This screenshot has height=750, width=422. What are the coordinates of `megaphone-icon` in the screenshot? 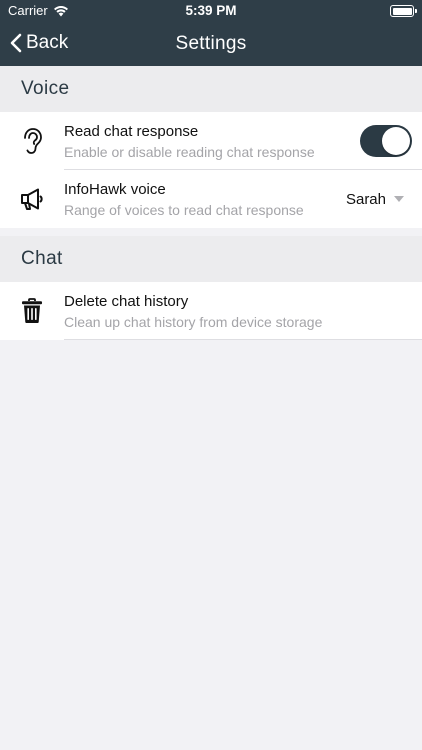 It's located at (32, 199).